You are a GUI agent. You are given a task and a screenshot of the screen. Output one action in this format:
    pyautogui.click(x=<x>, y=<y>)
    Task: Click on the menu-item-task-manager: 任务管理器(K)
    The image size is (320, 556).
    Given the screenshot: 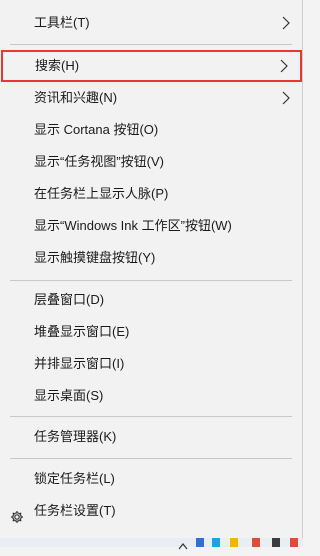 What is the action you would take?
    pyautogui.click(x=151, y=437)
    